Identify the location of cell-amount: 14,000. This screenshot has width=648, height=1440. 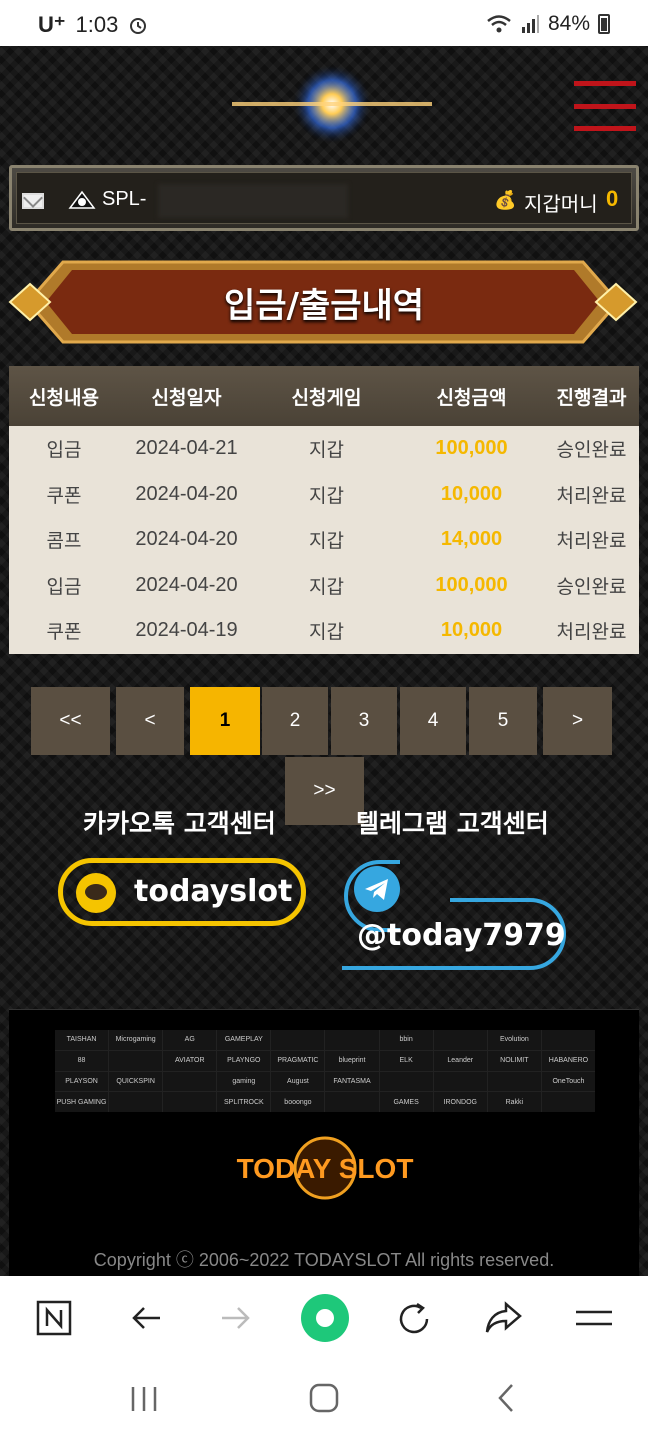
(471, 539).